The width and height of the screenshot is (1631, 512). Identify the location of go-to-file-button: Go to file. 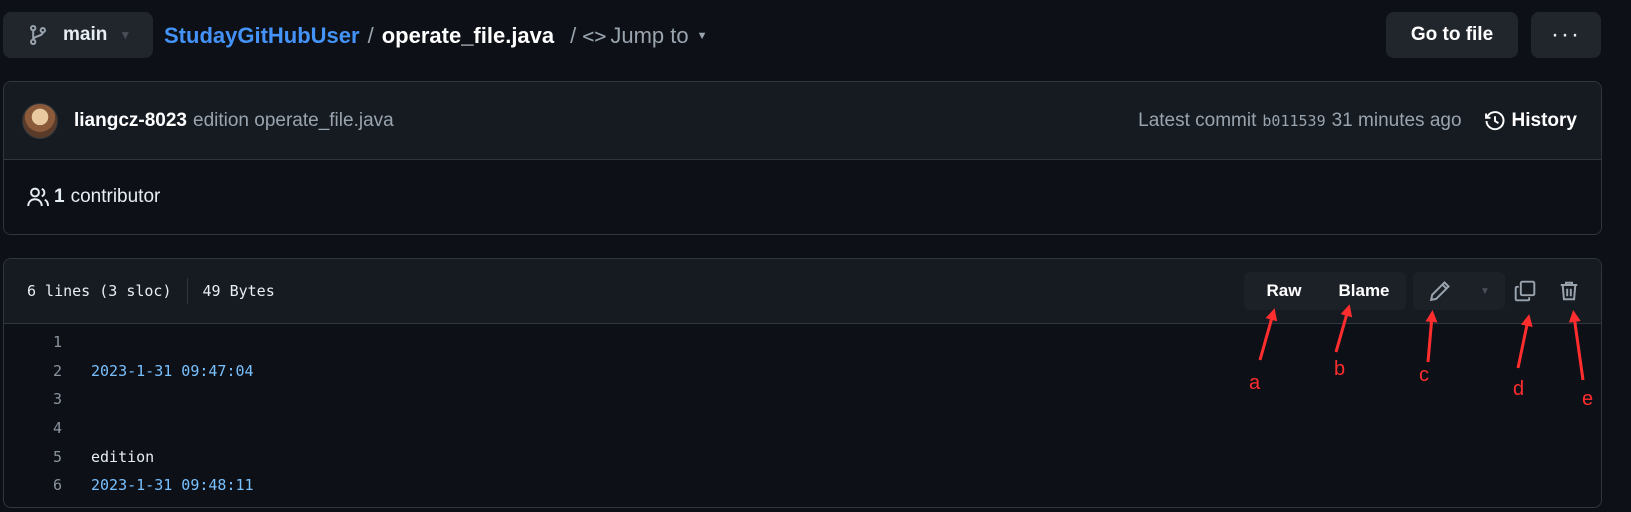
(1452, 35).